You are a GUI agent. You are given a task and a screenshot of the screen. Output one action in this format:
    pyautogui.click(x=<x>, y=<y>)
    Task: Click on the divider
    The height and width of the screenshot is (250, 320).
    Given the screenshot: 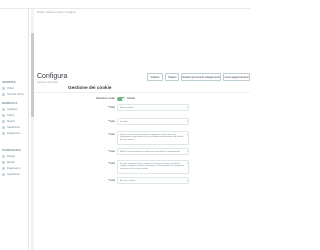 What is the action you would take?
    pyautogui.click(x=142, y=92)
    